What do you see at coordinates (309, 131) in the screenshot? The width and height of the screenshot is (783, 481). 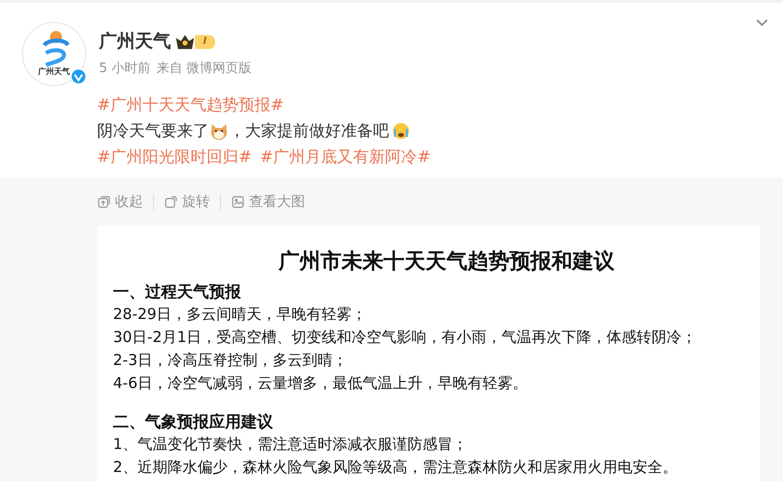 I see `post-text: ，大家提前做好准备吧` at bounding box center [309, 131].